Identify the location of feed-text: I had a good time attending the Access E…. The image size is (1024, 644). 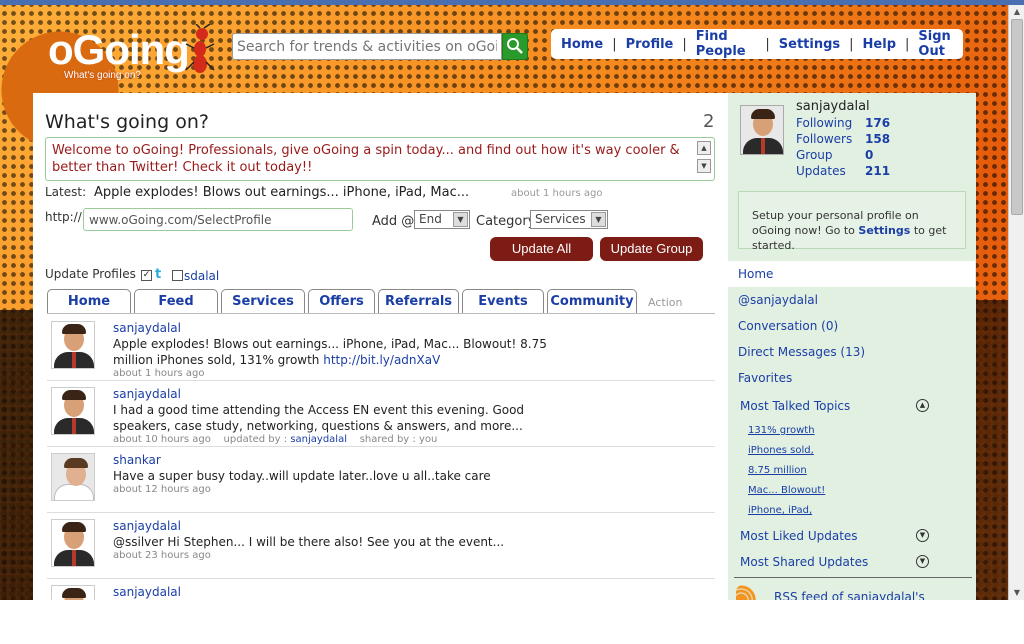
(319, 418).